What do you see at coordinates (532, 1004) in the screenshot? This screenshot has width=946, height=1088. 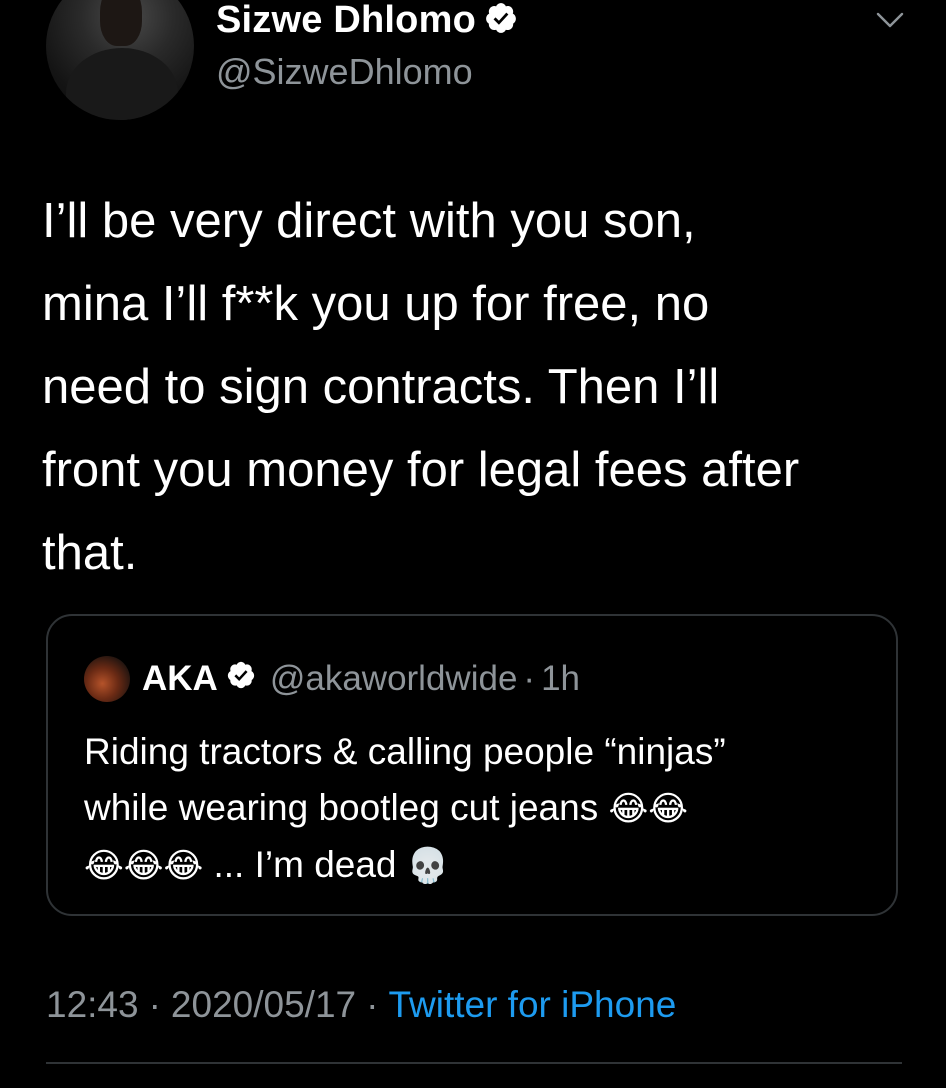 I see `tweet-client-link: Twitter for iPhone` at bounding box center [532, 1004].